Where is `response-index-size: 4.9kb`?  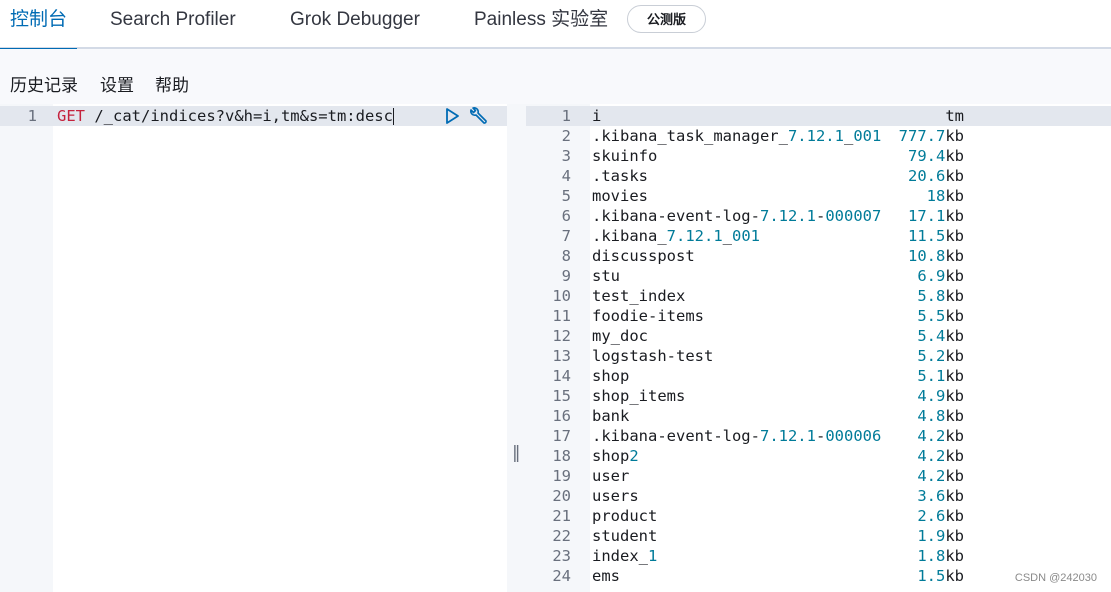
response-index-size: 4.9kb is located at coordinates (940, 396).